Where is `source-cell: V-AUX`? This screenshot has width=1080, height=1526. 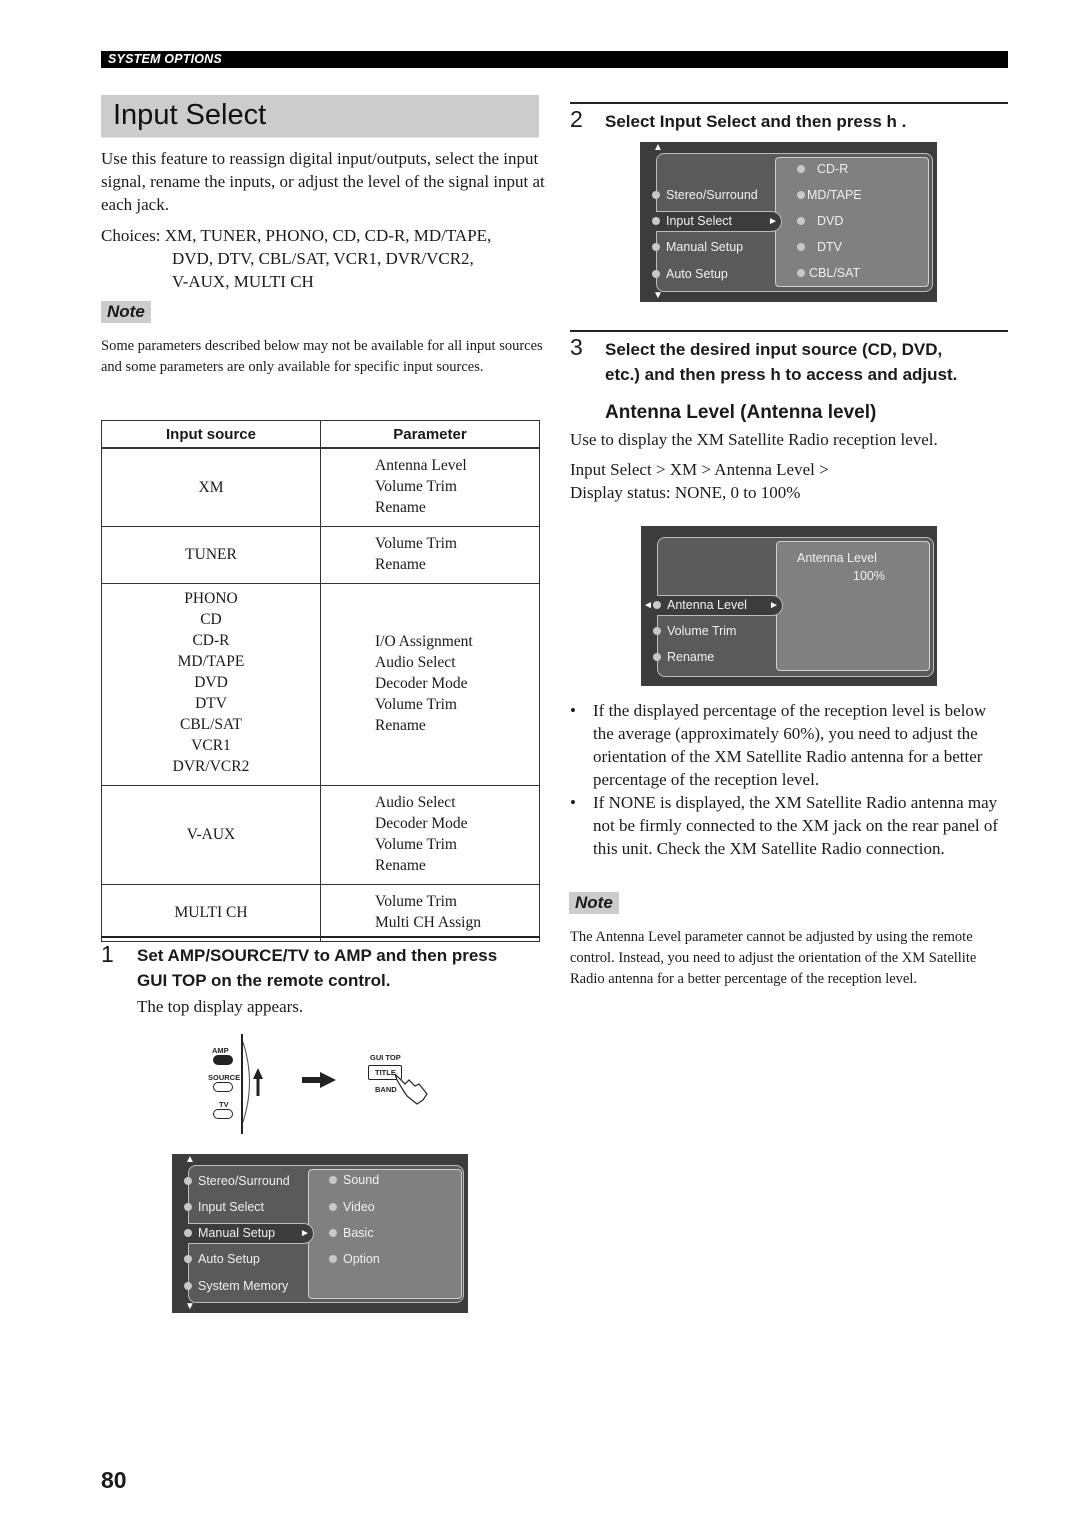
source-cell: V-AUX is located at coordinates (211, 835).